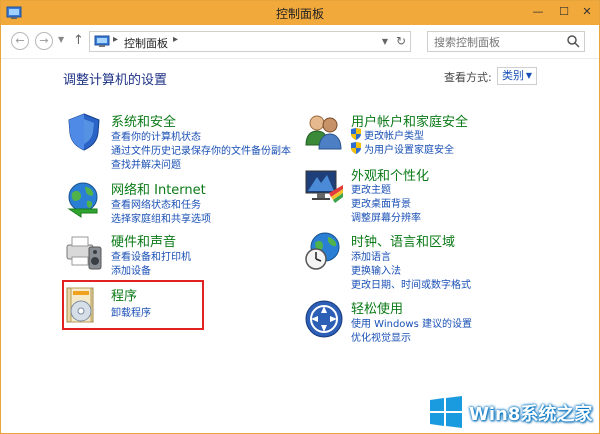 The image size is (600, 434). Describe the element at coordinates (538, 12) in the screenshot. I see `minimize-button: —` at that location.